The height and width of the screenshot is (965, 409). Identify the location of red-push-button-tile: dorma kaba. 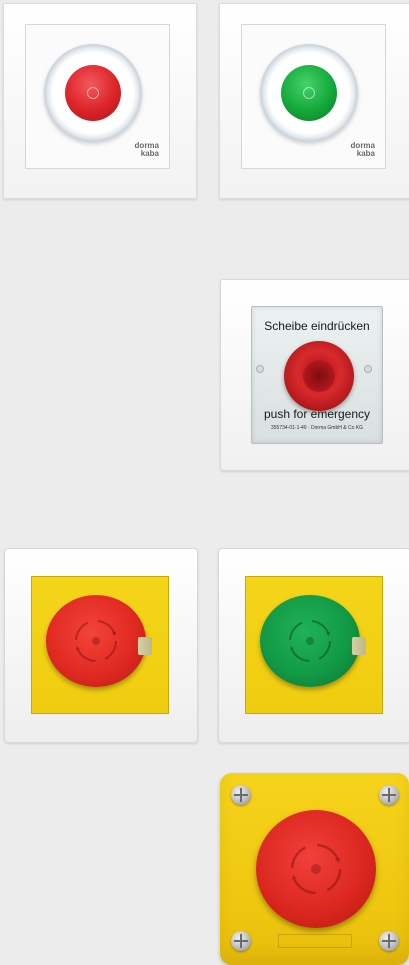
(100, 101).